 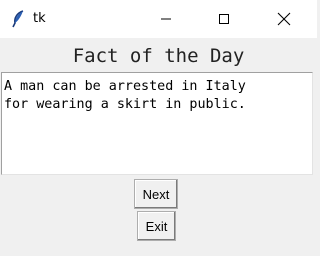 I want to click on close-icon, so click(x=284, y=19).